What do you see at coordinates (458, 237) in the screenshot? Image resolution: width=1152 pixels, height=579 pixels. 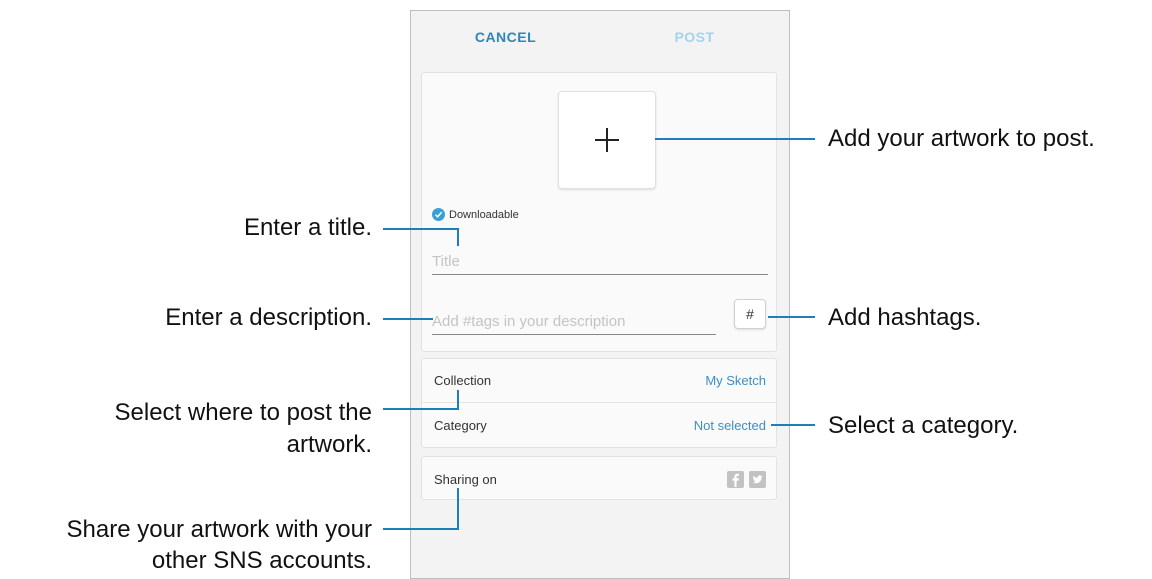 I see `callout-line-title-vertical` at bounding box center [458, 237].